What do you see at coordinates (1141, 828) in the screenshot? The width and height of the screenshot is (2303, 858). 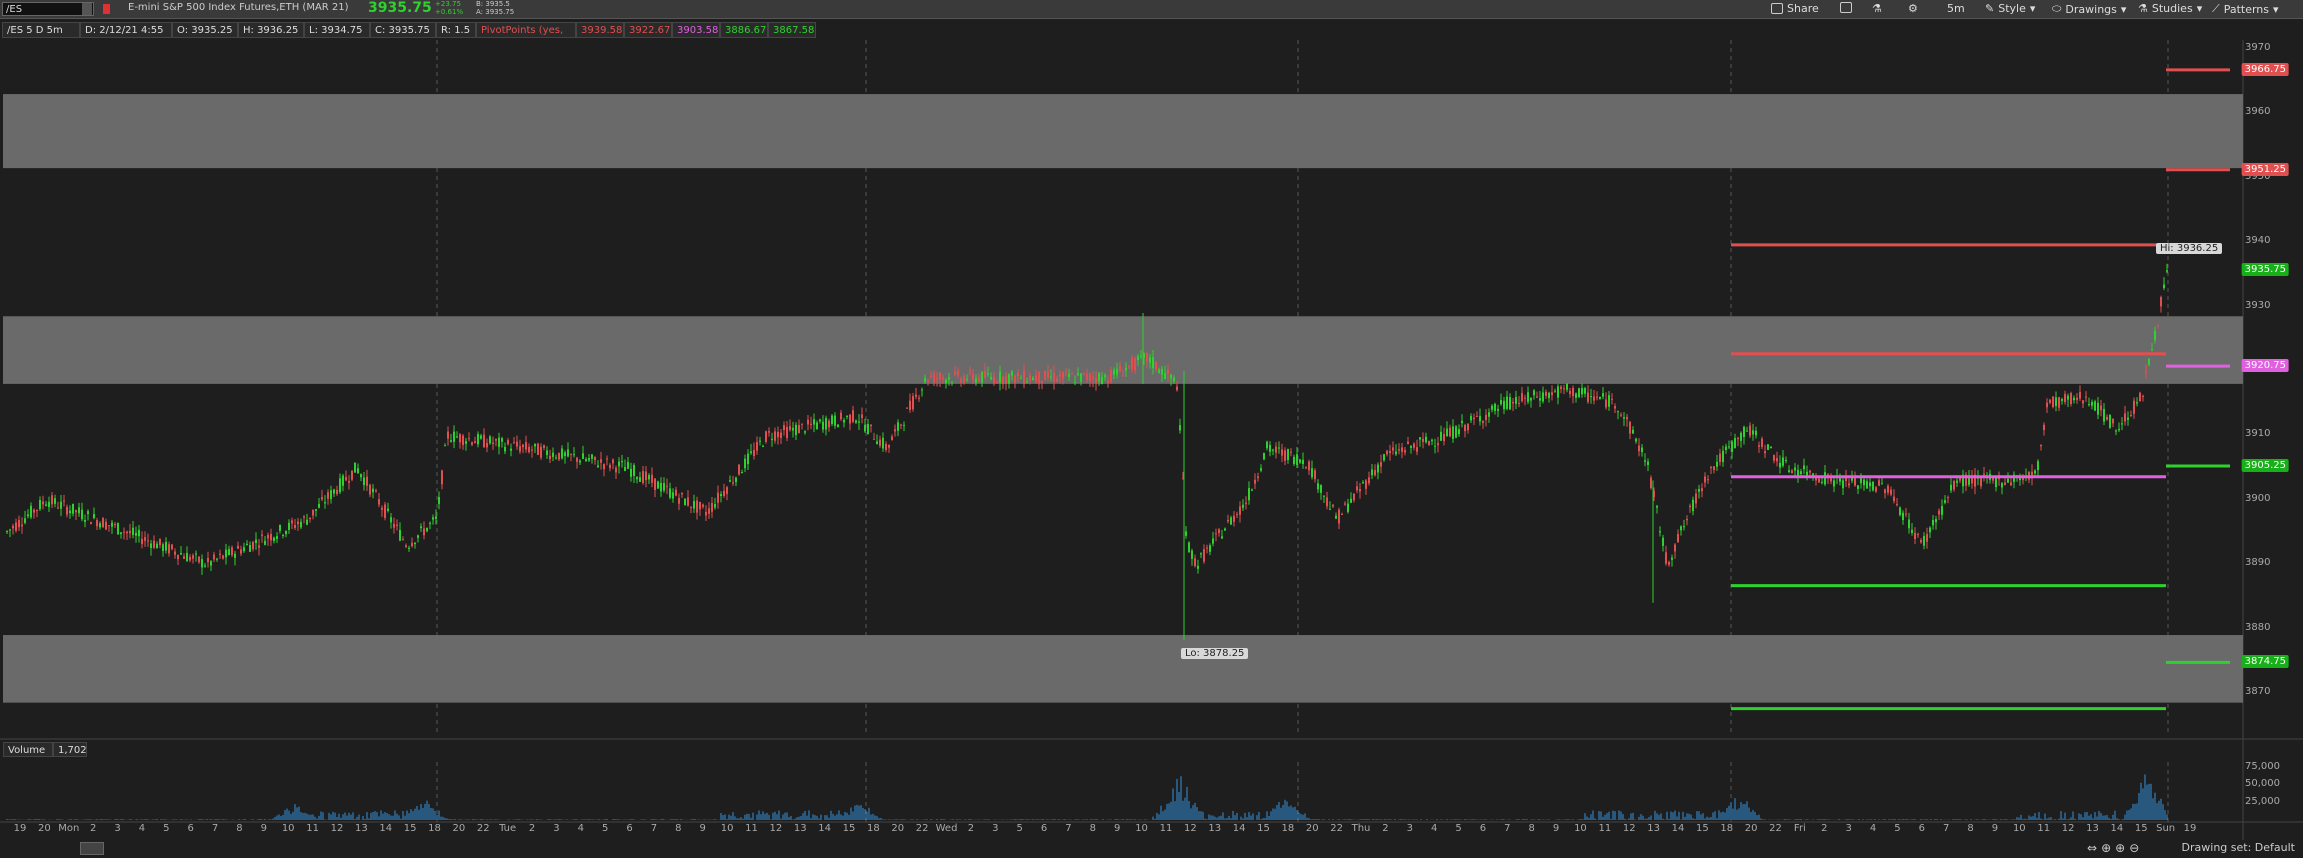 I see `time-tick: 10` at bounding box center [1141, 828].